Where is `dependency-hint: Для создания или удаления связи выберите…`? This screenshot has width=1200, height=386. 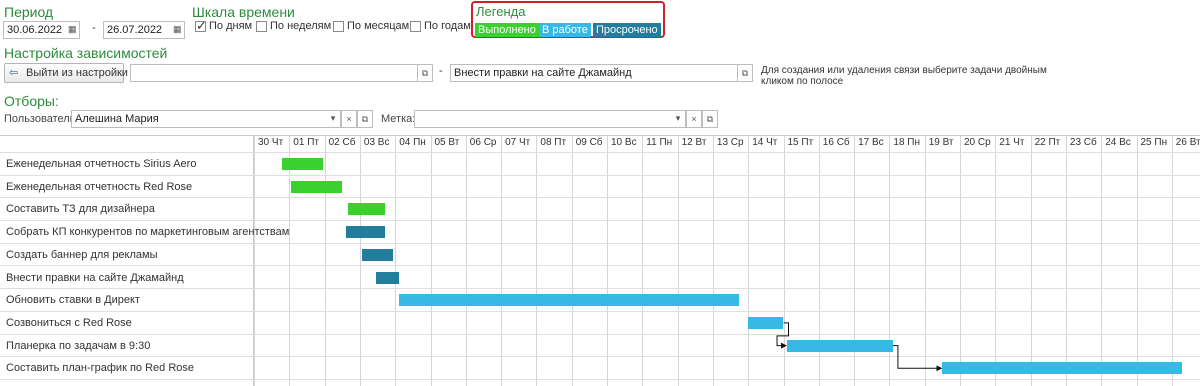
dependency-hint: Для создания или удаления связи выберите… is located at coordinates (904, 76).